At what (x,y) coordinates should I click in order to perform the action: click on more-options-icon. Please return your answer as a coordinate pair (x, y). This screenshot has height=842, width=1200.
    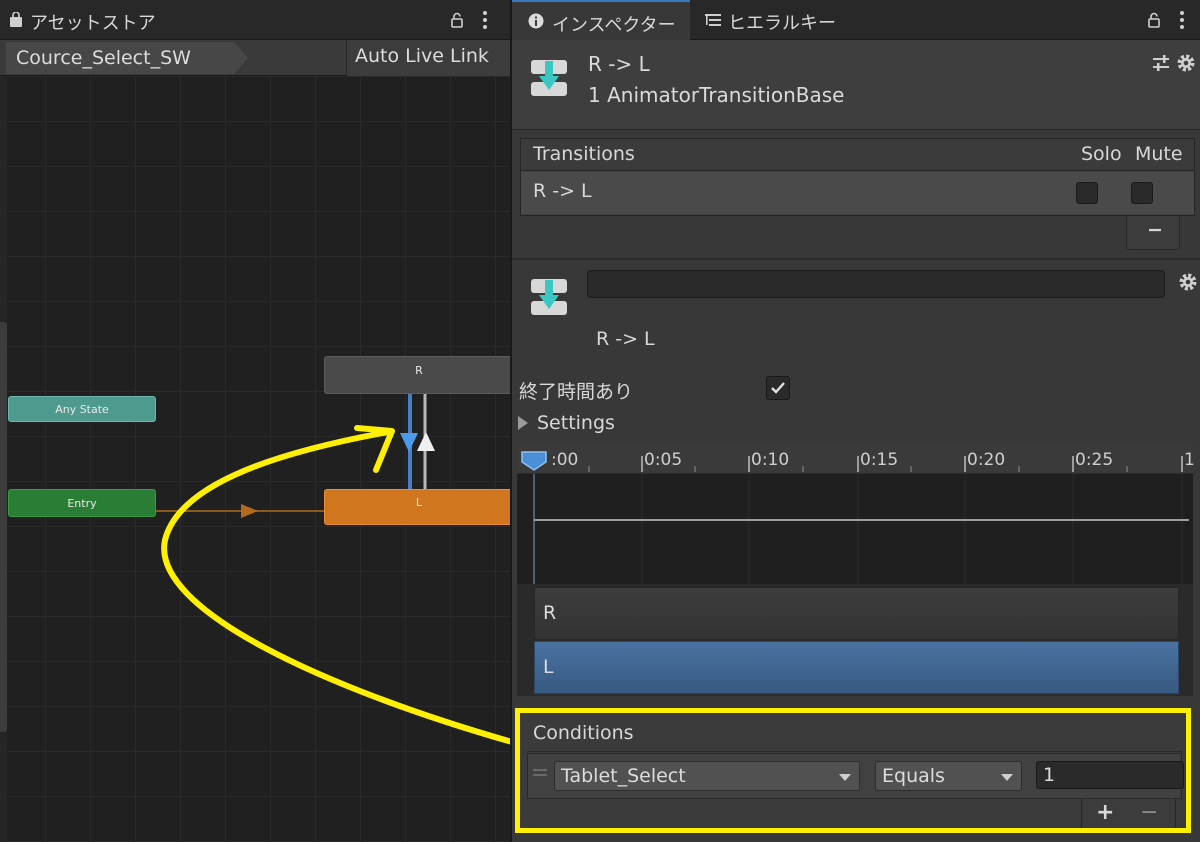
    Looking at the image, I should click on (1182, 20).